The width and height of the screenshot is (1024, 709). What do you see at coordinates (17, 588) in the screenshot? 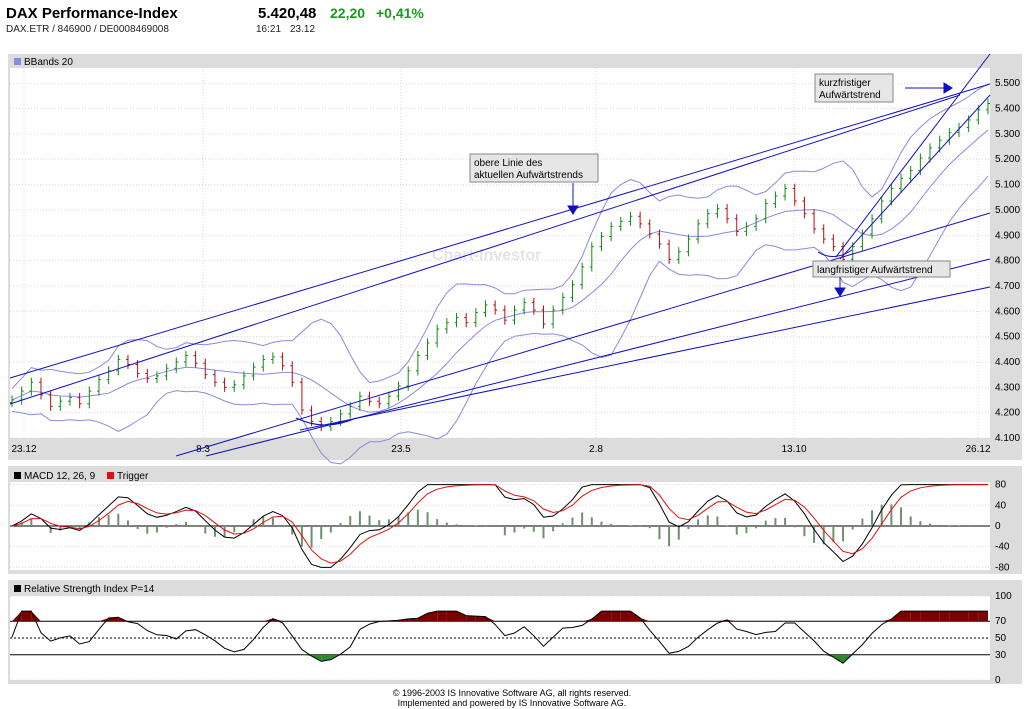
I see `rsi-legend-swatch` at bounding box center [17, 588].